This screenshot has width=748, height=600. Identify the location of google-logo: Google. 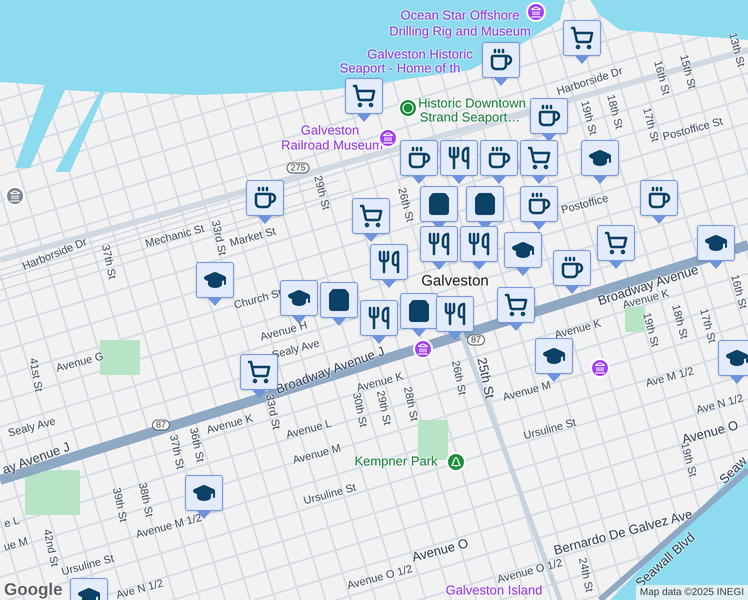
(33, 589).